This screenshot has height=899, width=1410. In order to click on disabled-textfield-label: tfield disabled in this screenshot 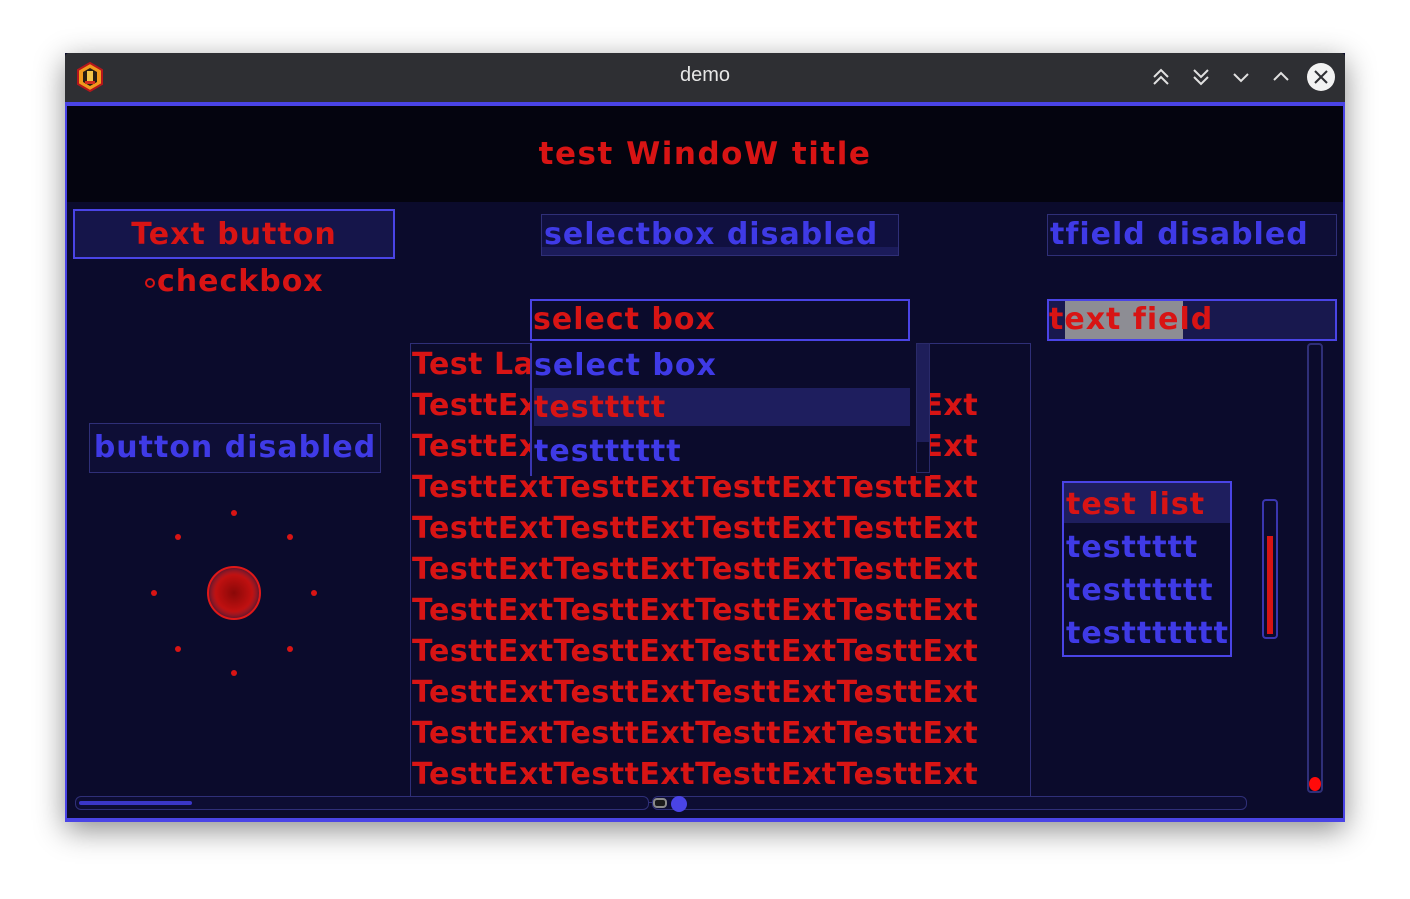, I will do `click(1179, 234)`.